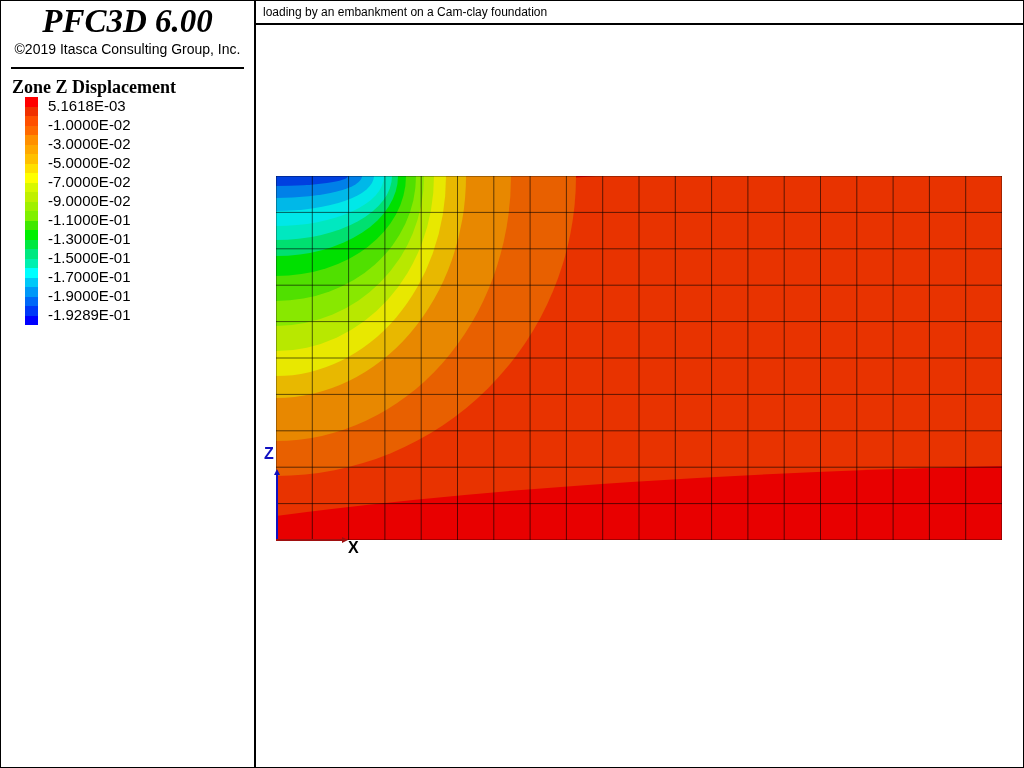  Describe the element at coordinates (89, 143) in the screenshot. I see `legend-label: -3.0000E-02` at that location.